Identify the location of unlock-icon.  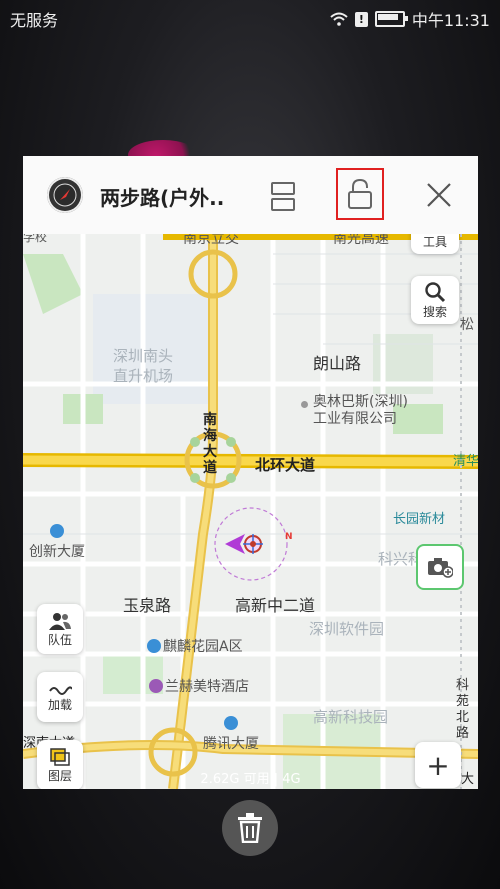
(360, 193).